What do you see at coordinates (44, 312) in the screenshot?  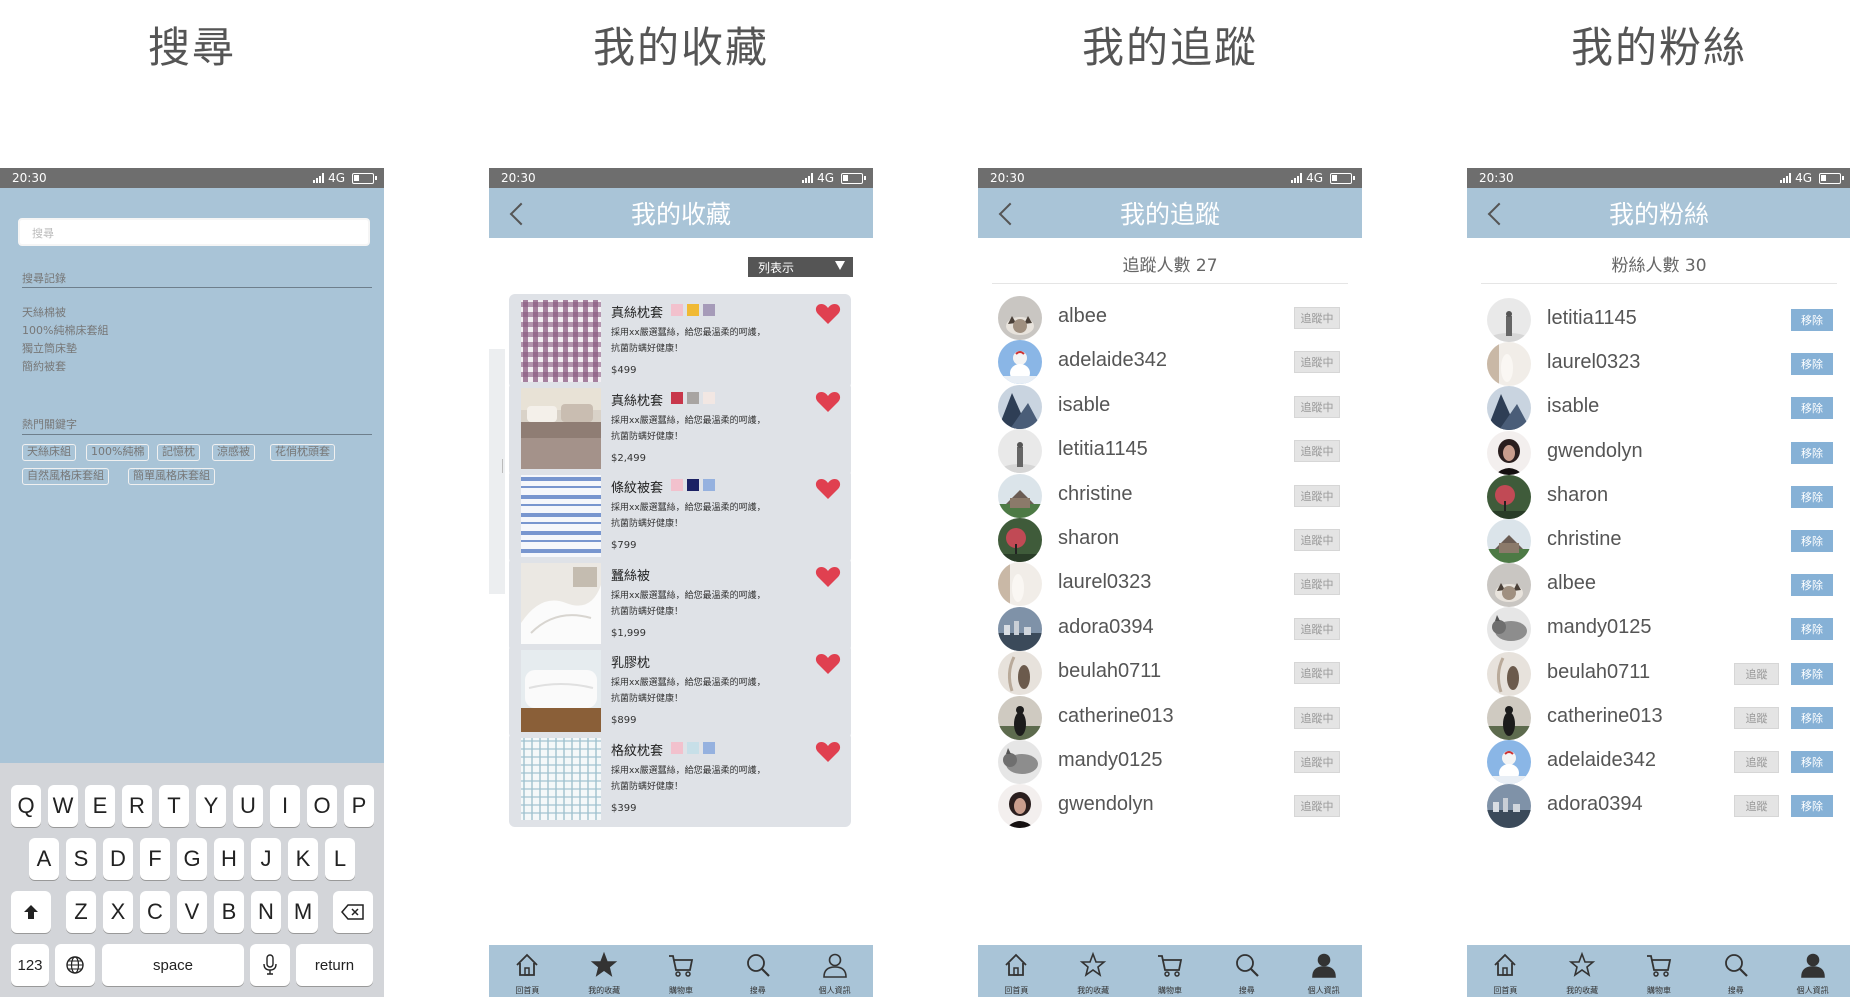 I see `history-item: 天絲棉被` at bounding box center [44, 312].